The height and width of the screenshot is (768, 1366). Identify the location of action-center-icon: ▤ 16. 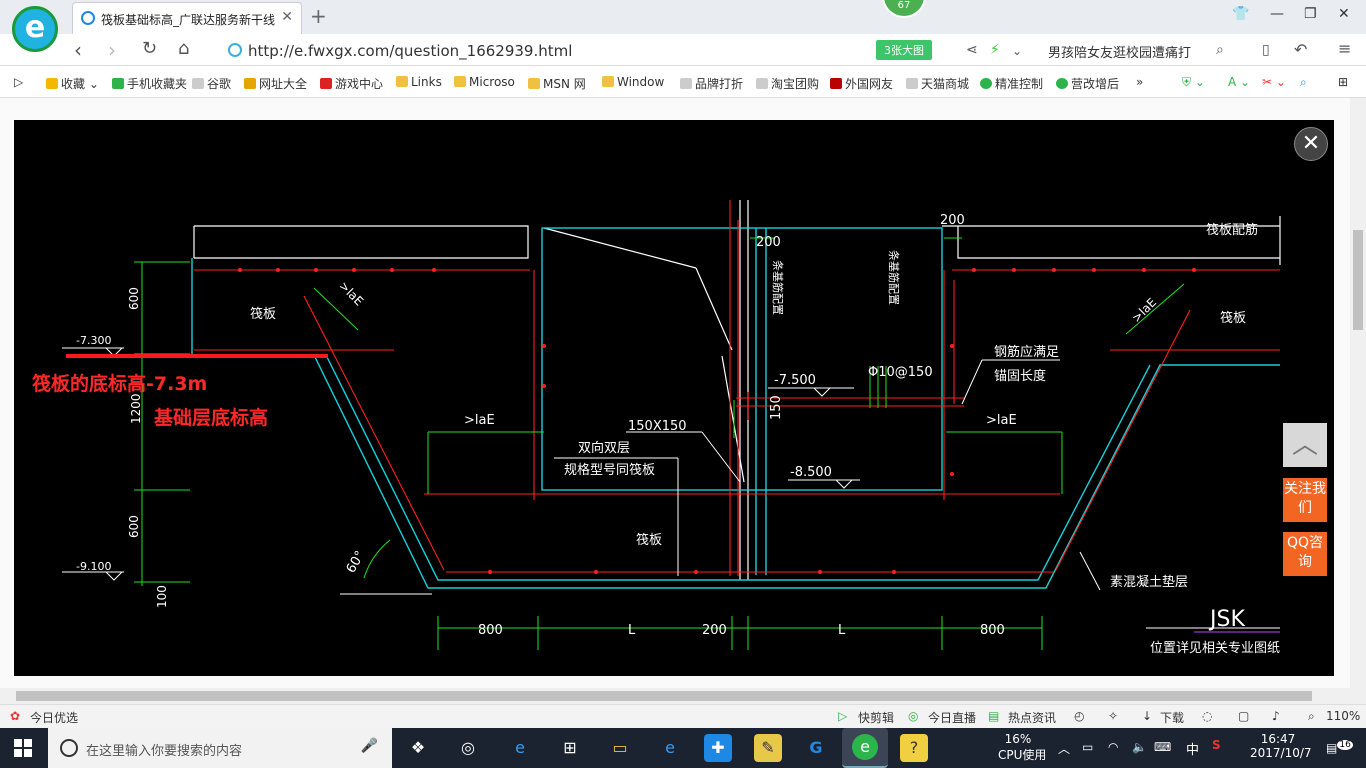
(1339, 747).